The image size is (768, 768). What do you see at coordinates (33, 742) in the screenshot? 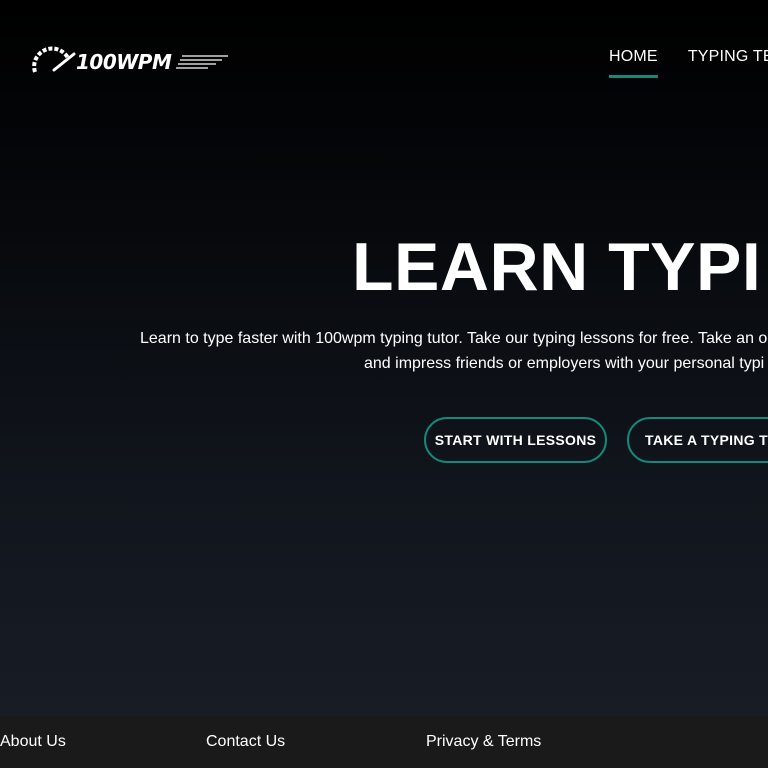
I see `footer-link-about-us: About Us` at bounding box center [33, 742].